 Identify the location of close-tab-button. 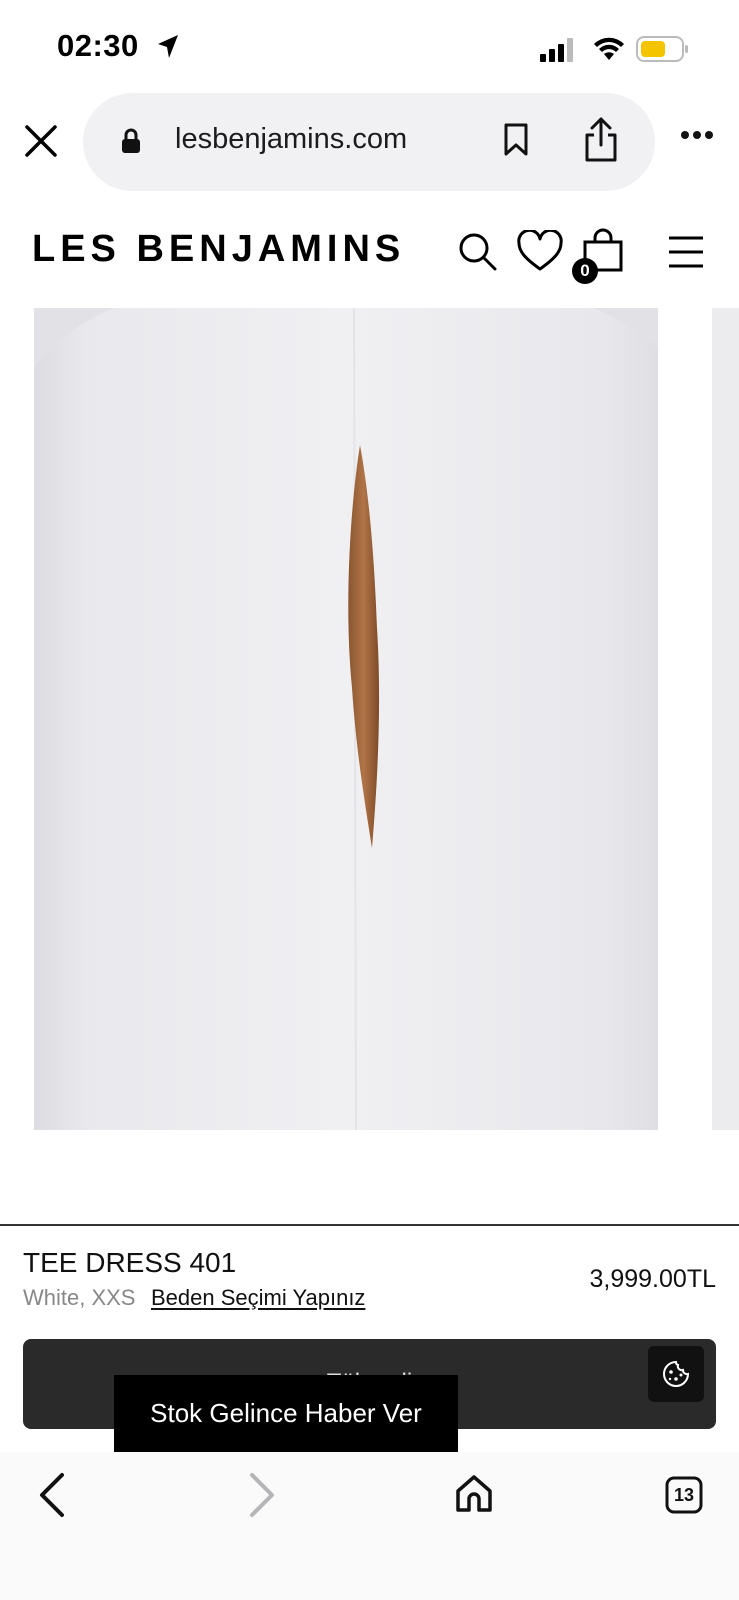
(41, 141).